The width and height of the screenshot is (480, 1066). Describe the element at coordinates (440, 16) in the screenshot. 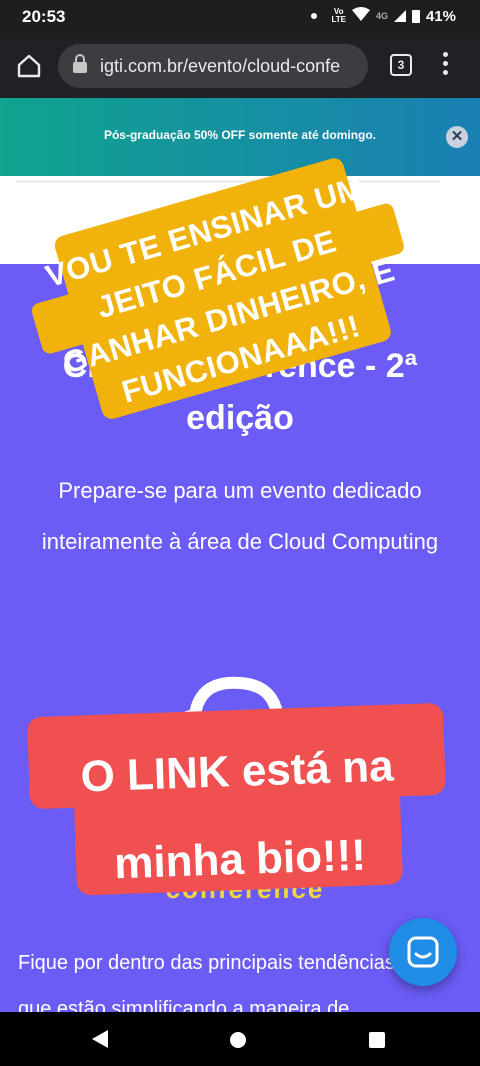

I see `battery-percent: 41%` at that location.